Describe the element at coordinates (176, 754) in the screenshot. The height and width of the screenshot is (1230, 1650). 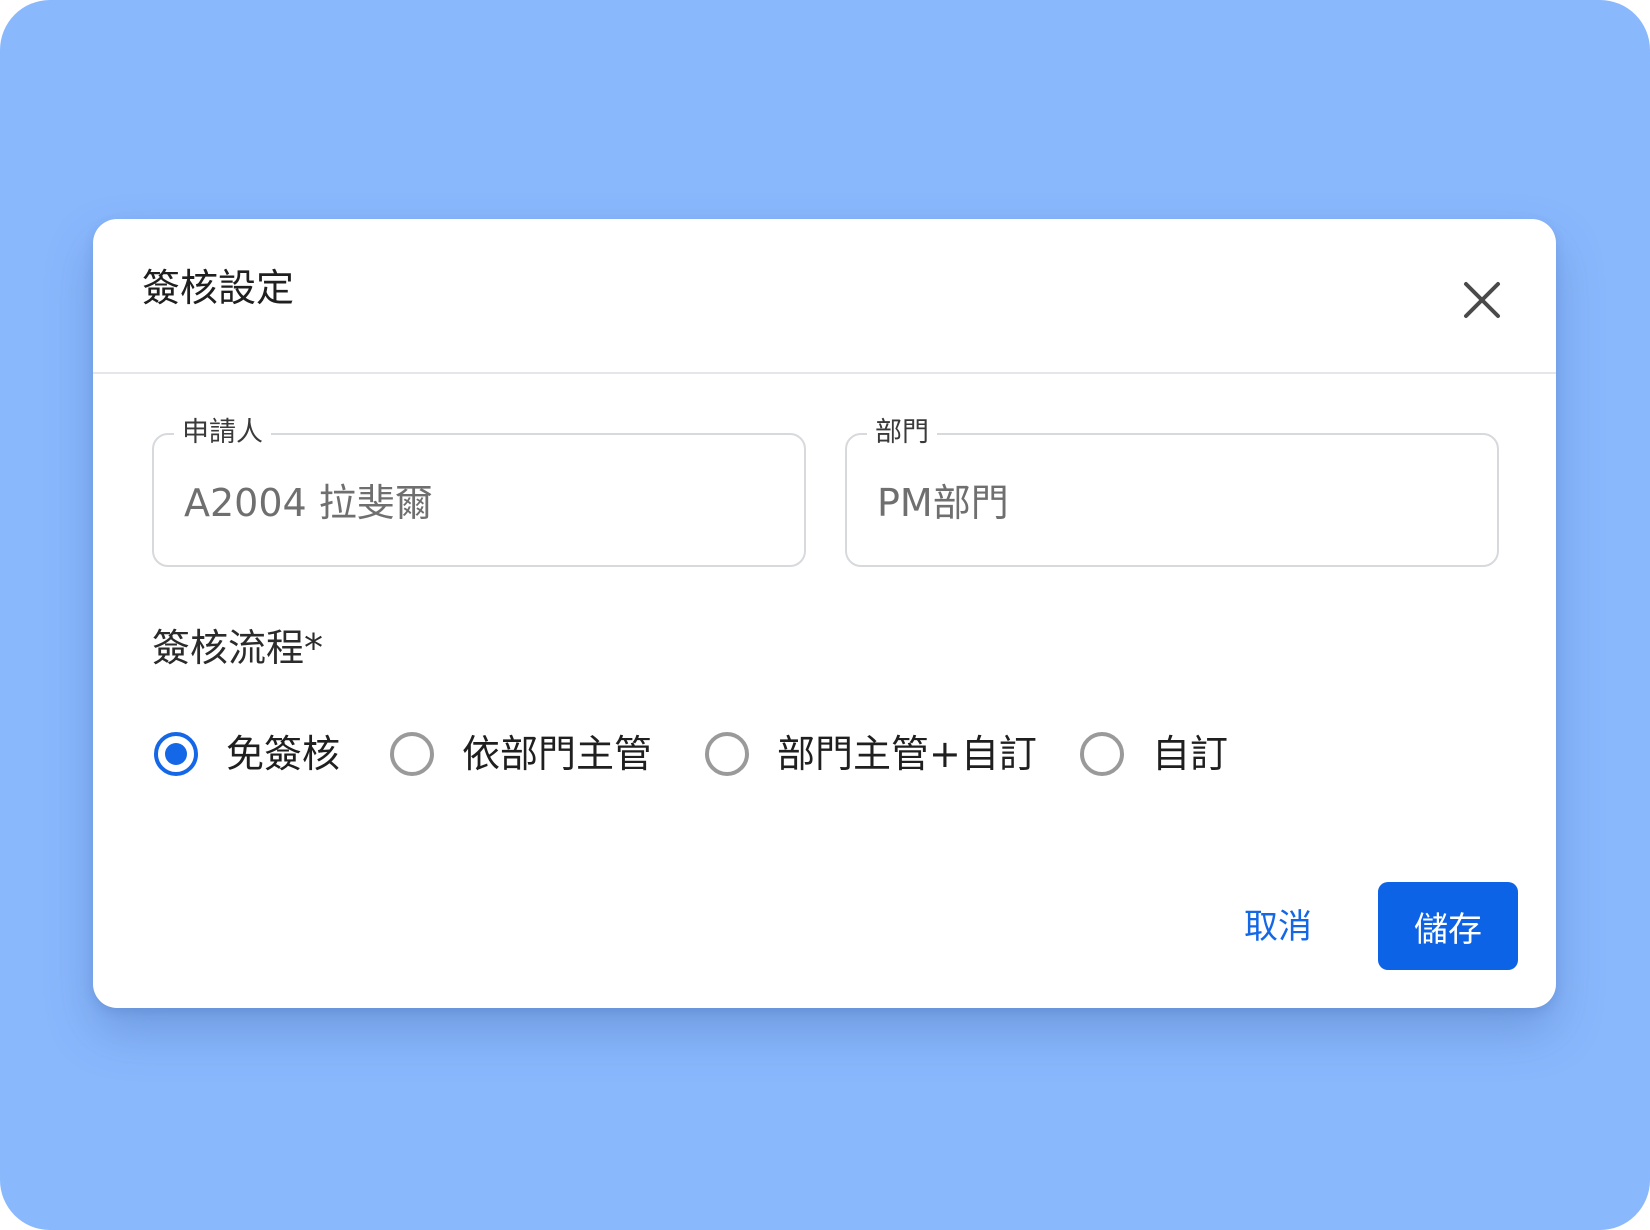
I see `radio-button-checked` at that location.